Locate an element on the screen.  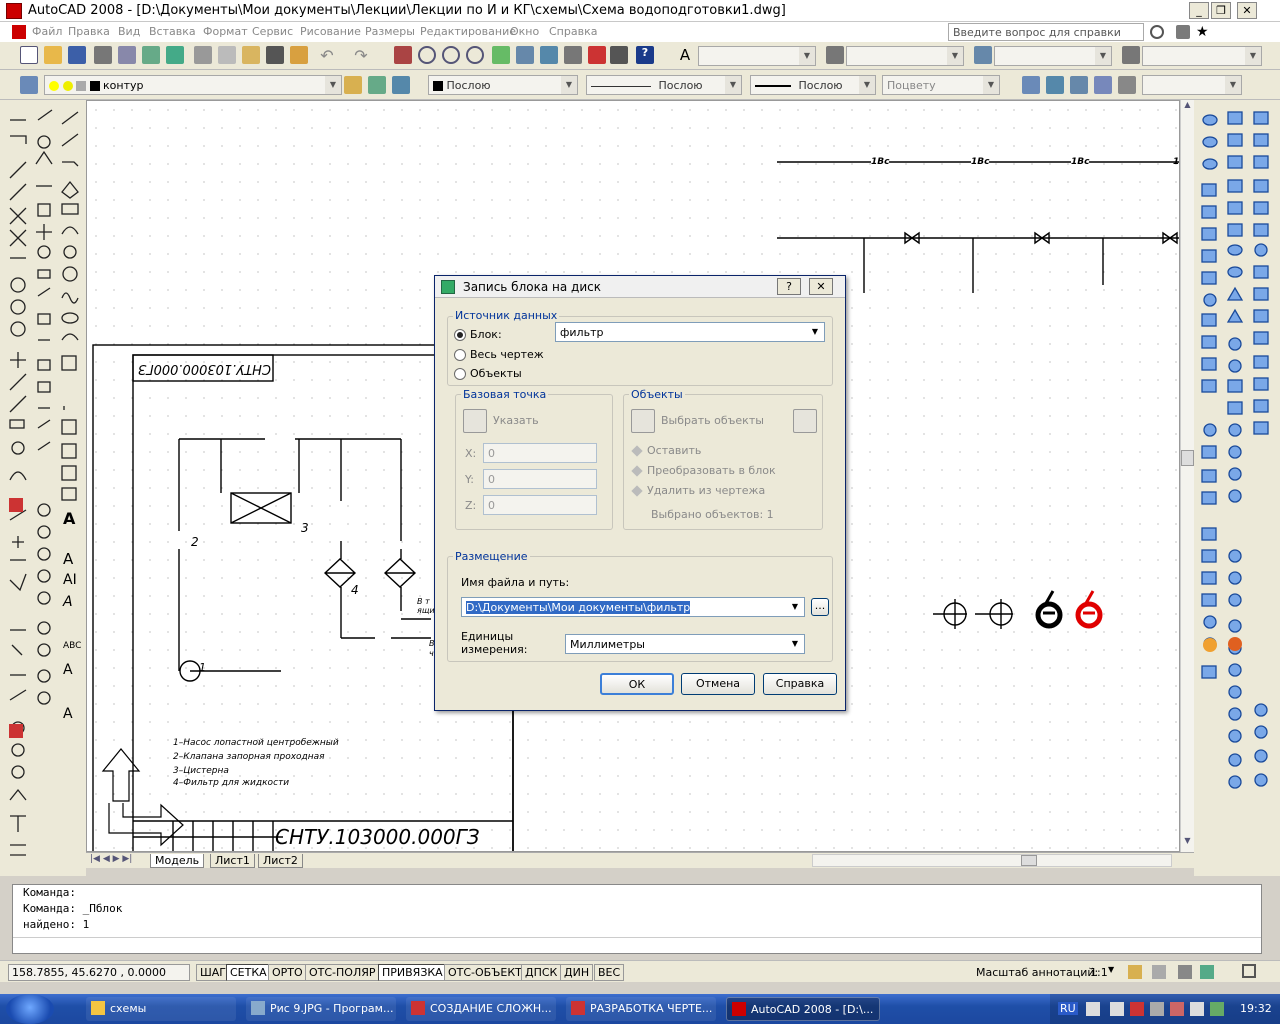
plot-icon is located at coordinates (103, 55).